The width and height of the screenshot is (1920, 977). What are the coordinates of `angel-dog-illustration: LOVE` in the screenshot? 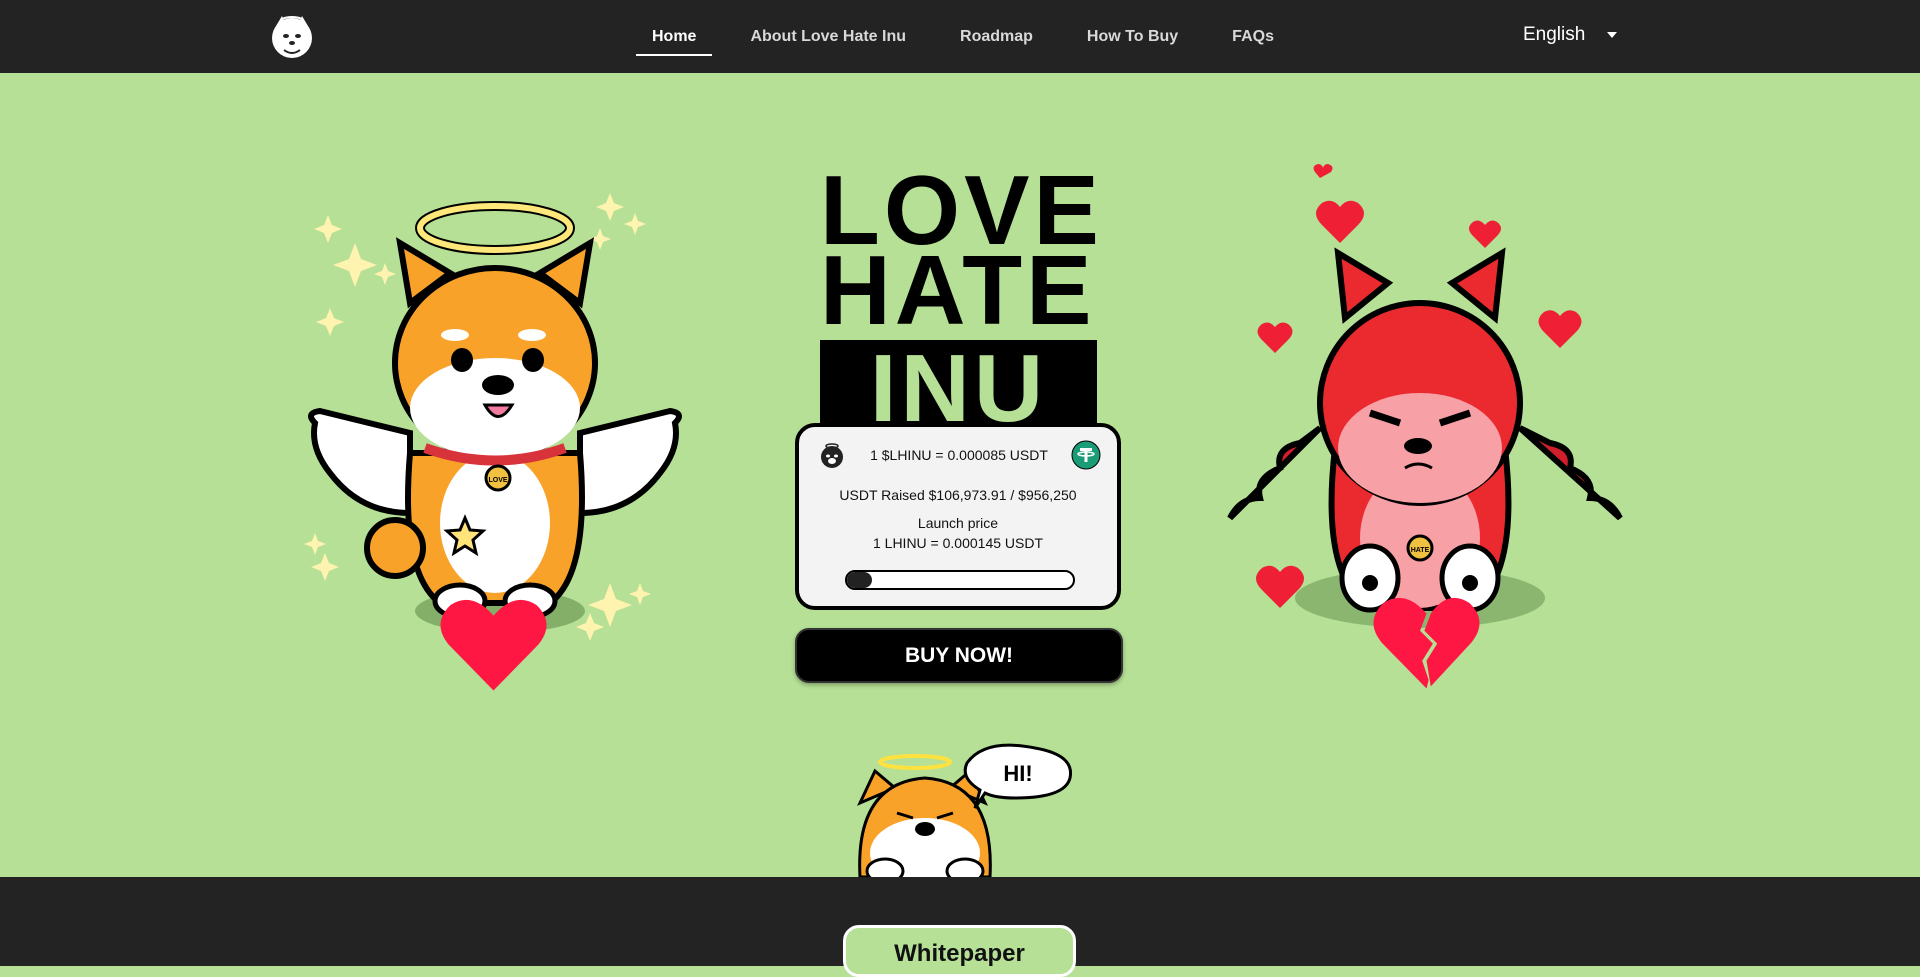 It's located at (493, 417).